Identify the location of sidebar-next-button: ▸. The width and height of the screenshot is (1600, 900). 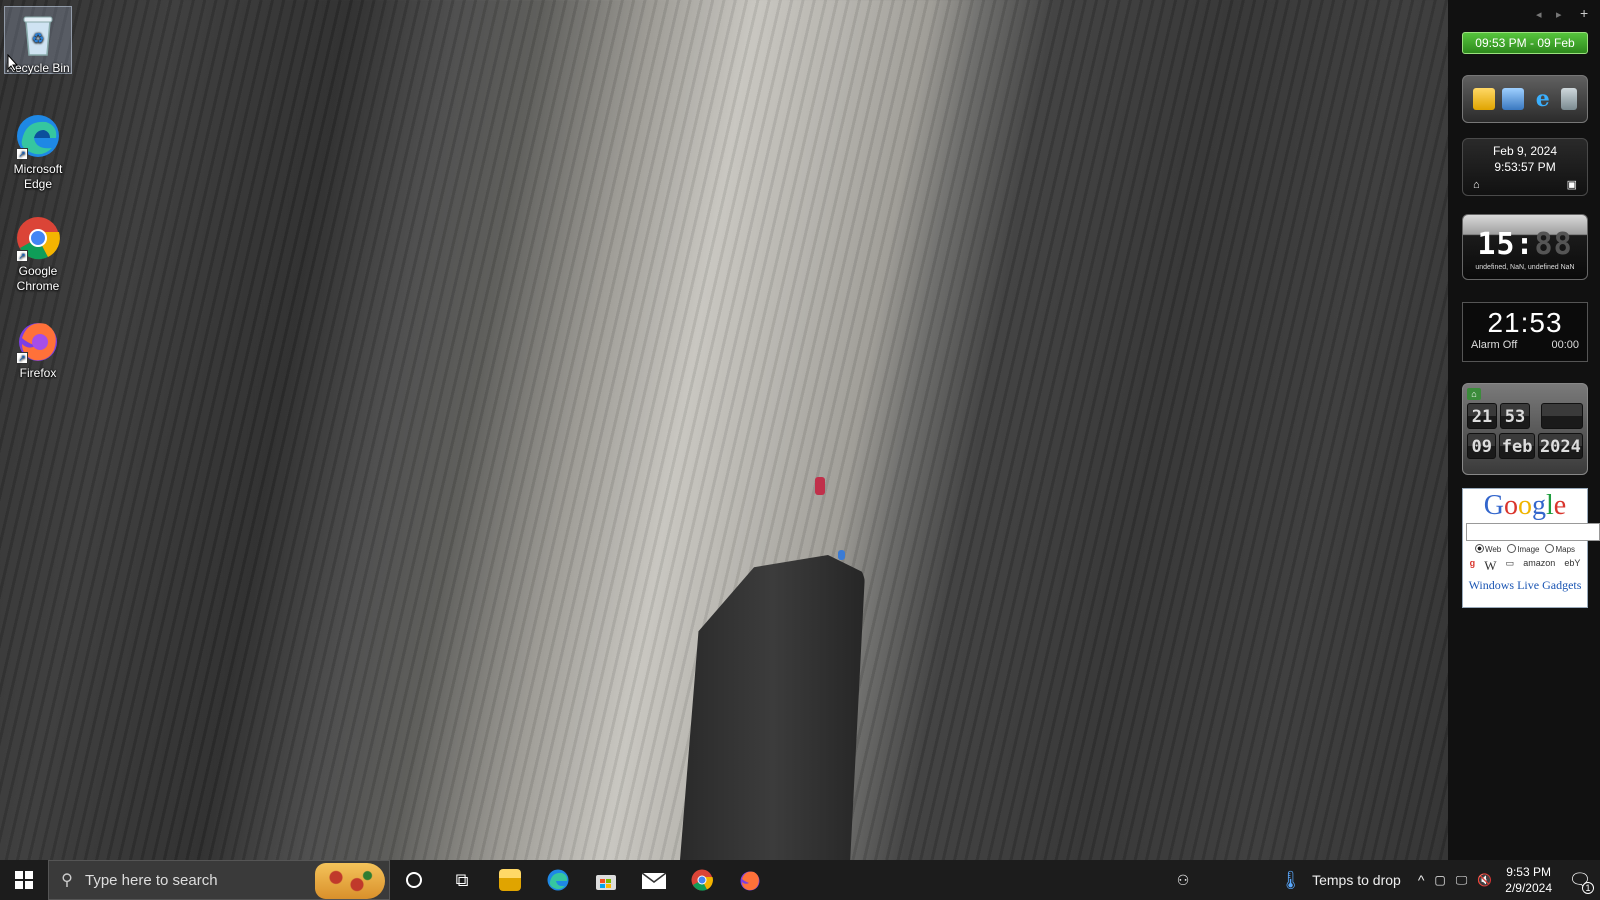
(1559, 14).